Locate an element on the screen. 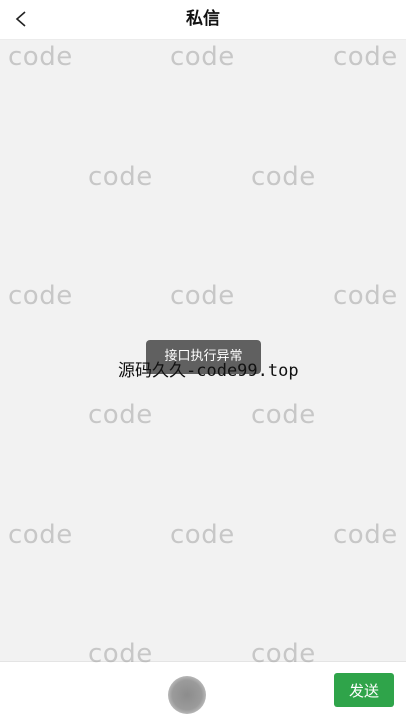 The width and height of the screenshot is (406, 716). send-button: 发送 is located at coordinates (364, 690).